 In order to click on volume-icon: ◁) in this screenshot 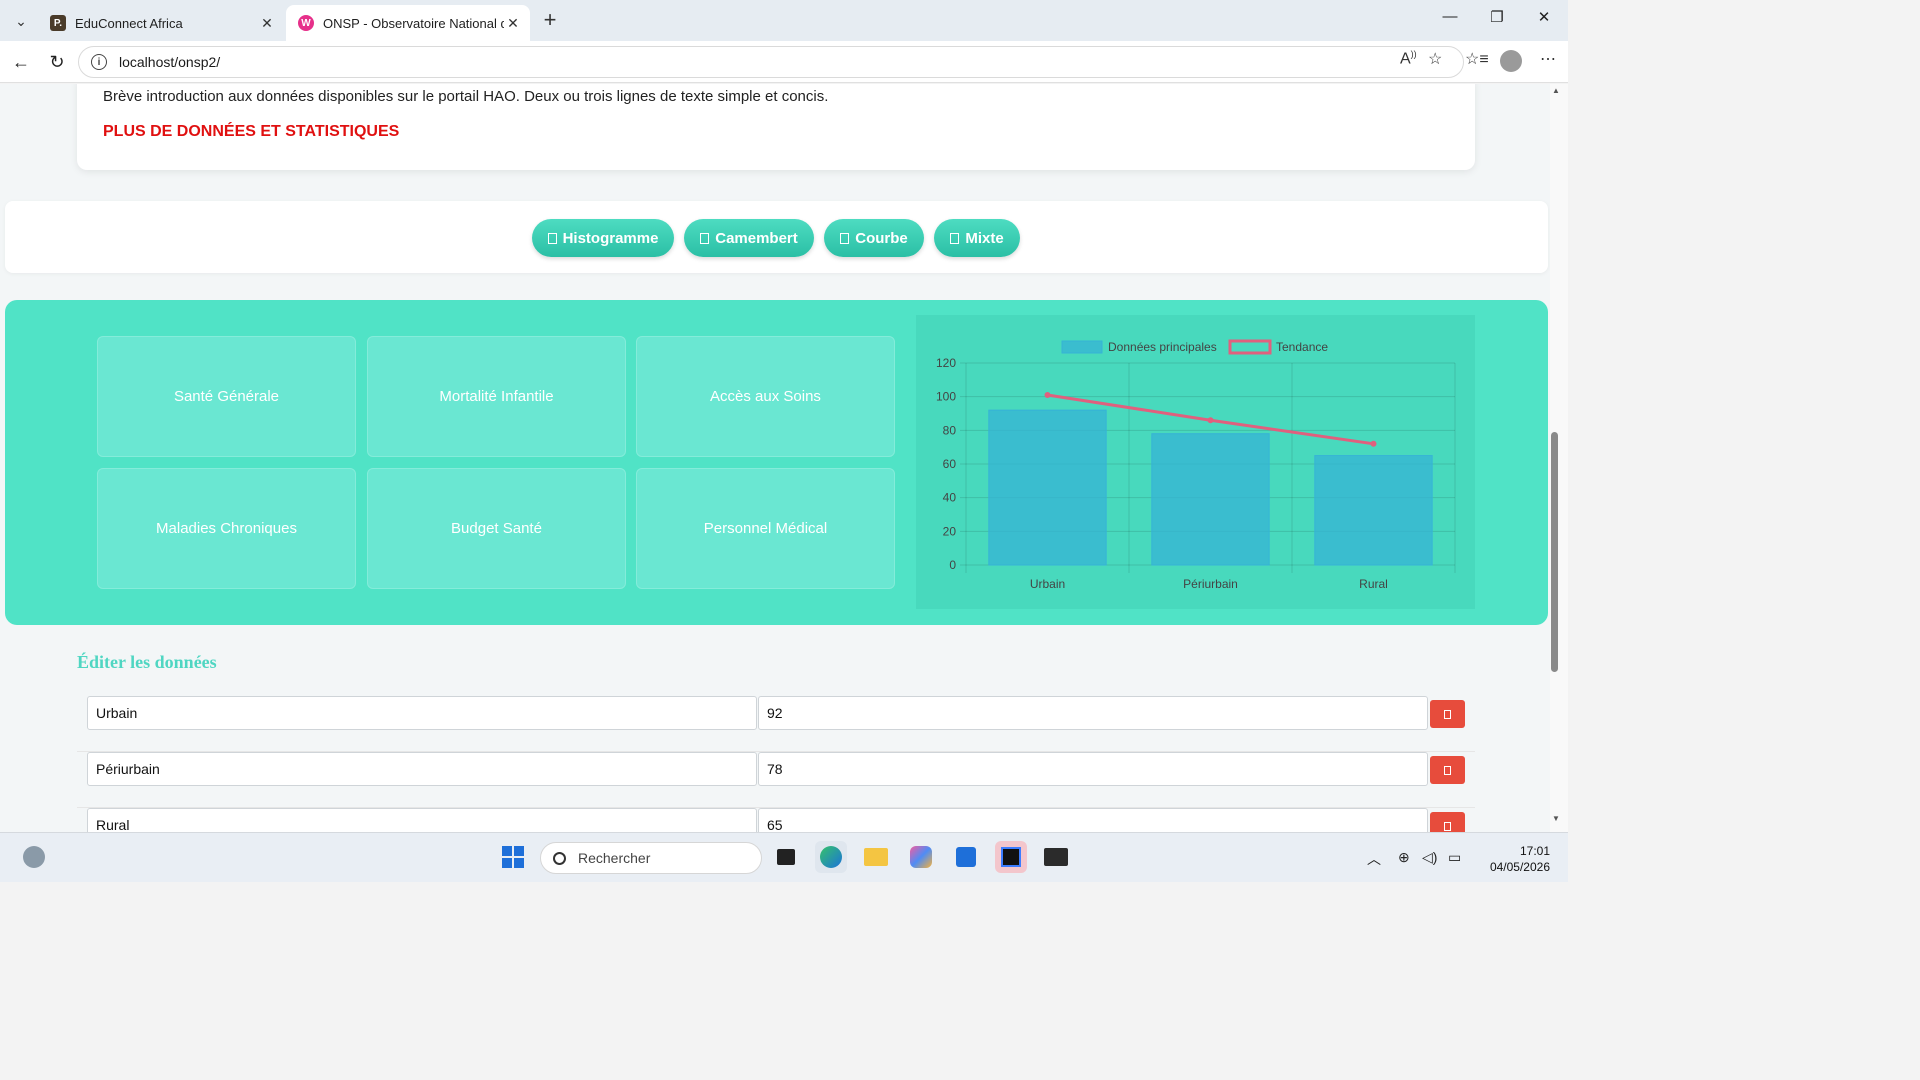, I will do `click(1429, 857)`.